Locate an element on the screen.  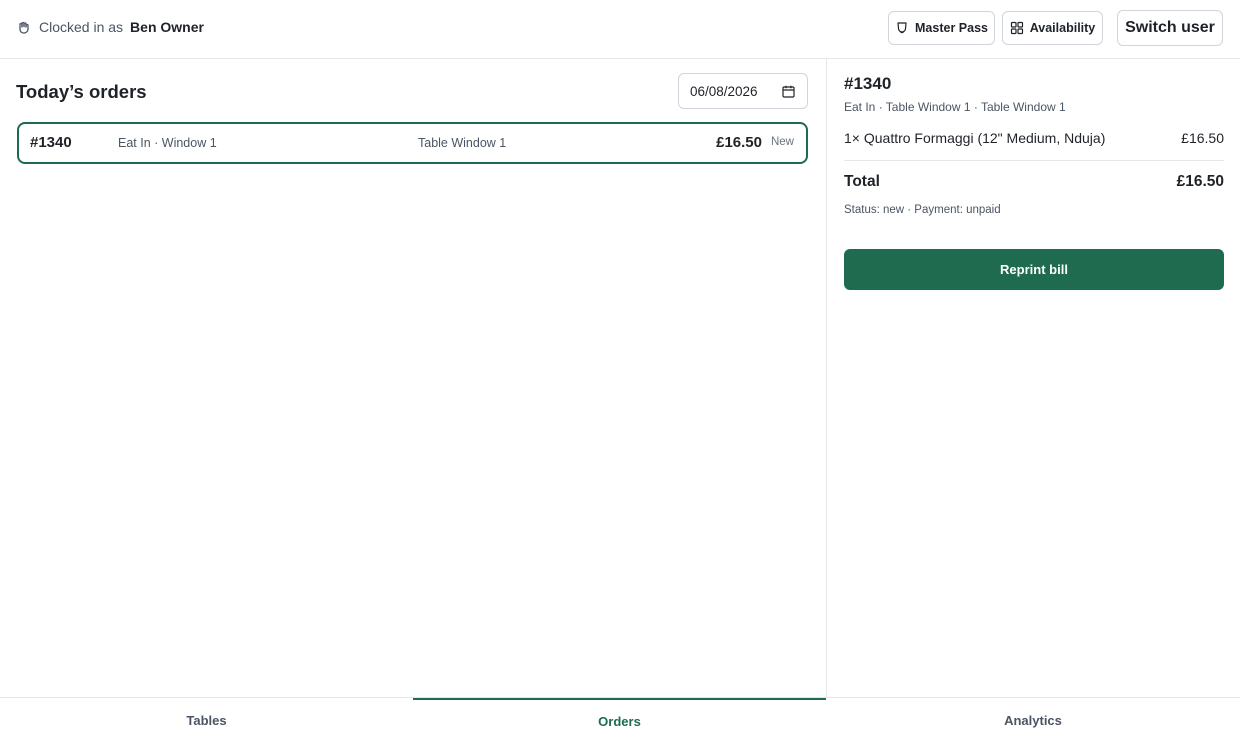
tab-tables: Tables is located at coordinates (206, 719).